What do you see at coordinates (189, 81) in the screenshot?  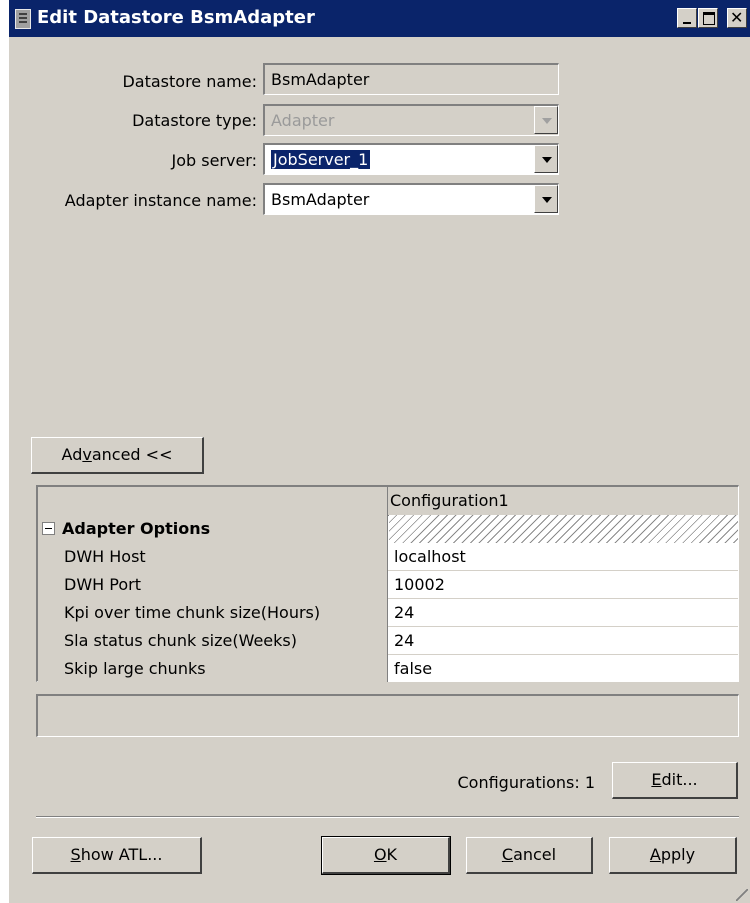 I see `datastore-name-label: Datastore name:` at bounding box center [189, 81].